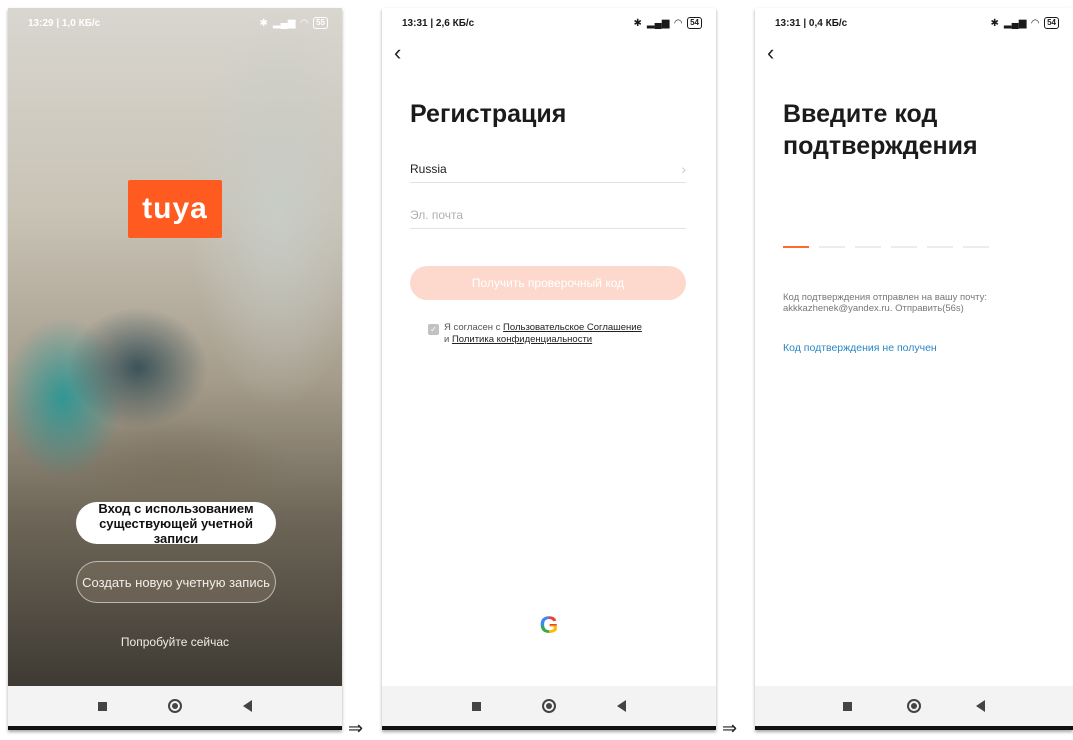 Image resolution: width=1073 pixels, height=740 pixels. Describe the element at coordinates (880, 130) in the screenshot. I see `page-title: Введите код подтверждения` at that location.